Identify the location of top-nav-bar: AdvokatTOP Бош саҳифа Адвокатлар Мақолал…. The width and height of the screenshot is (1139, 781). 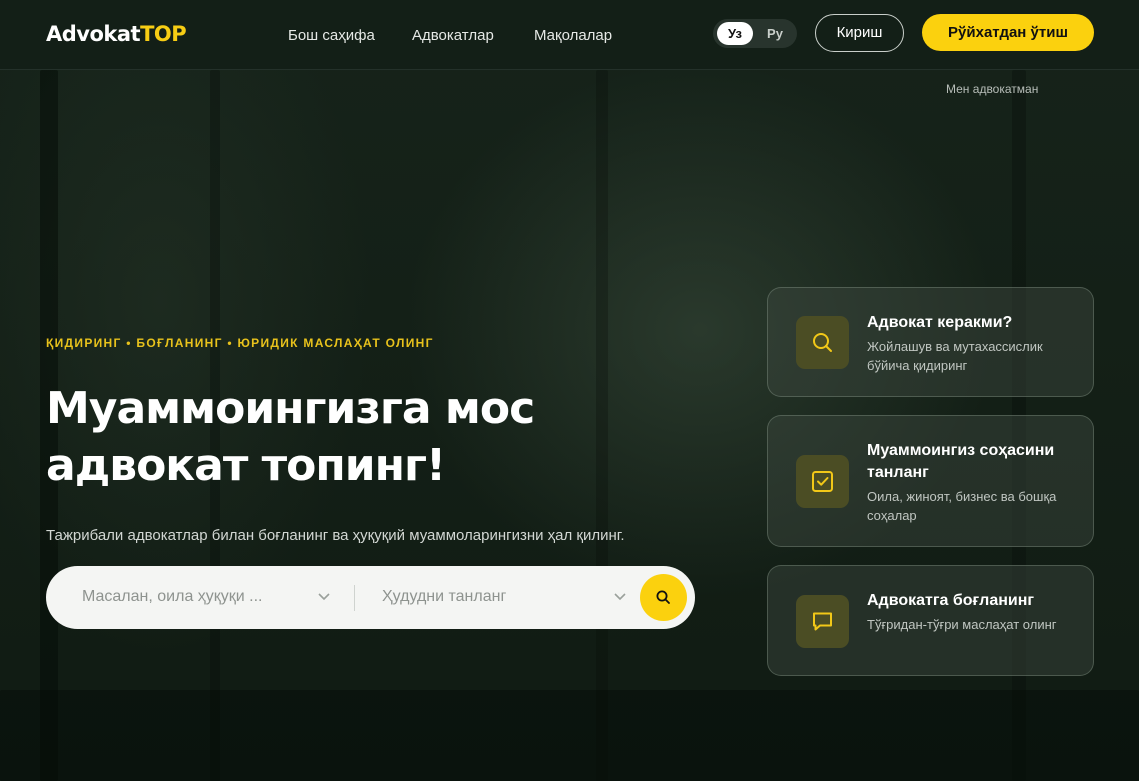
(569, 35).